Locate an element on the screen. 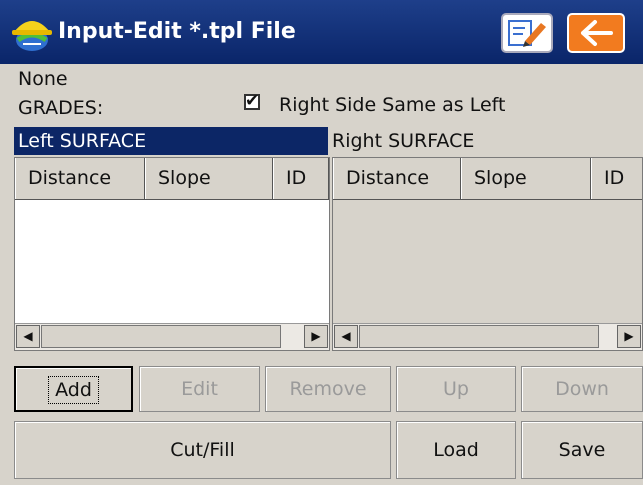 The height and width of the screenshot is (485, 643). cut-fill-button: Cut/Fill is located at coordinates (202, 450).